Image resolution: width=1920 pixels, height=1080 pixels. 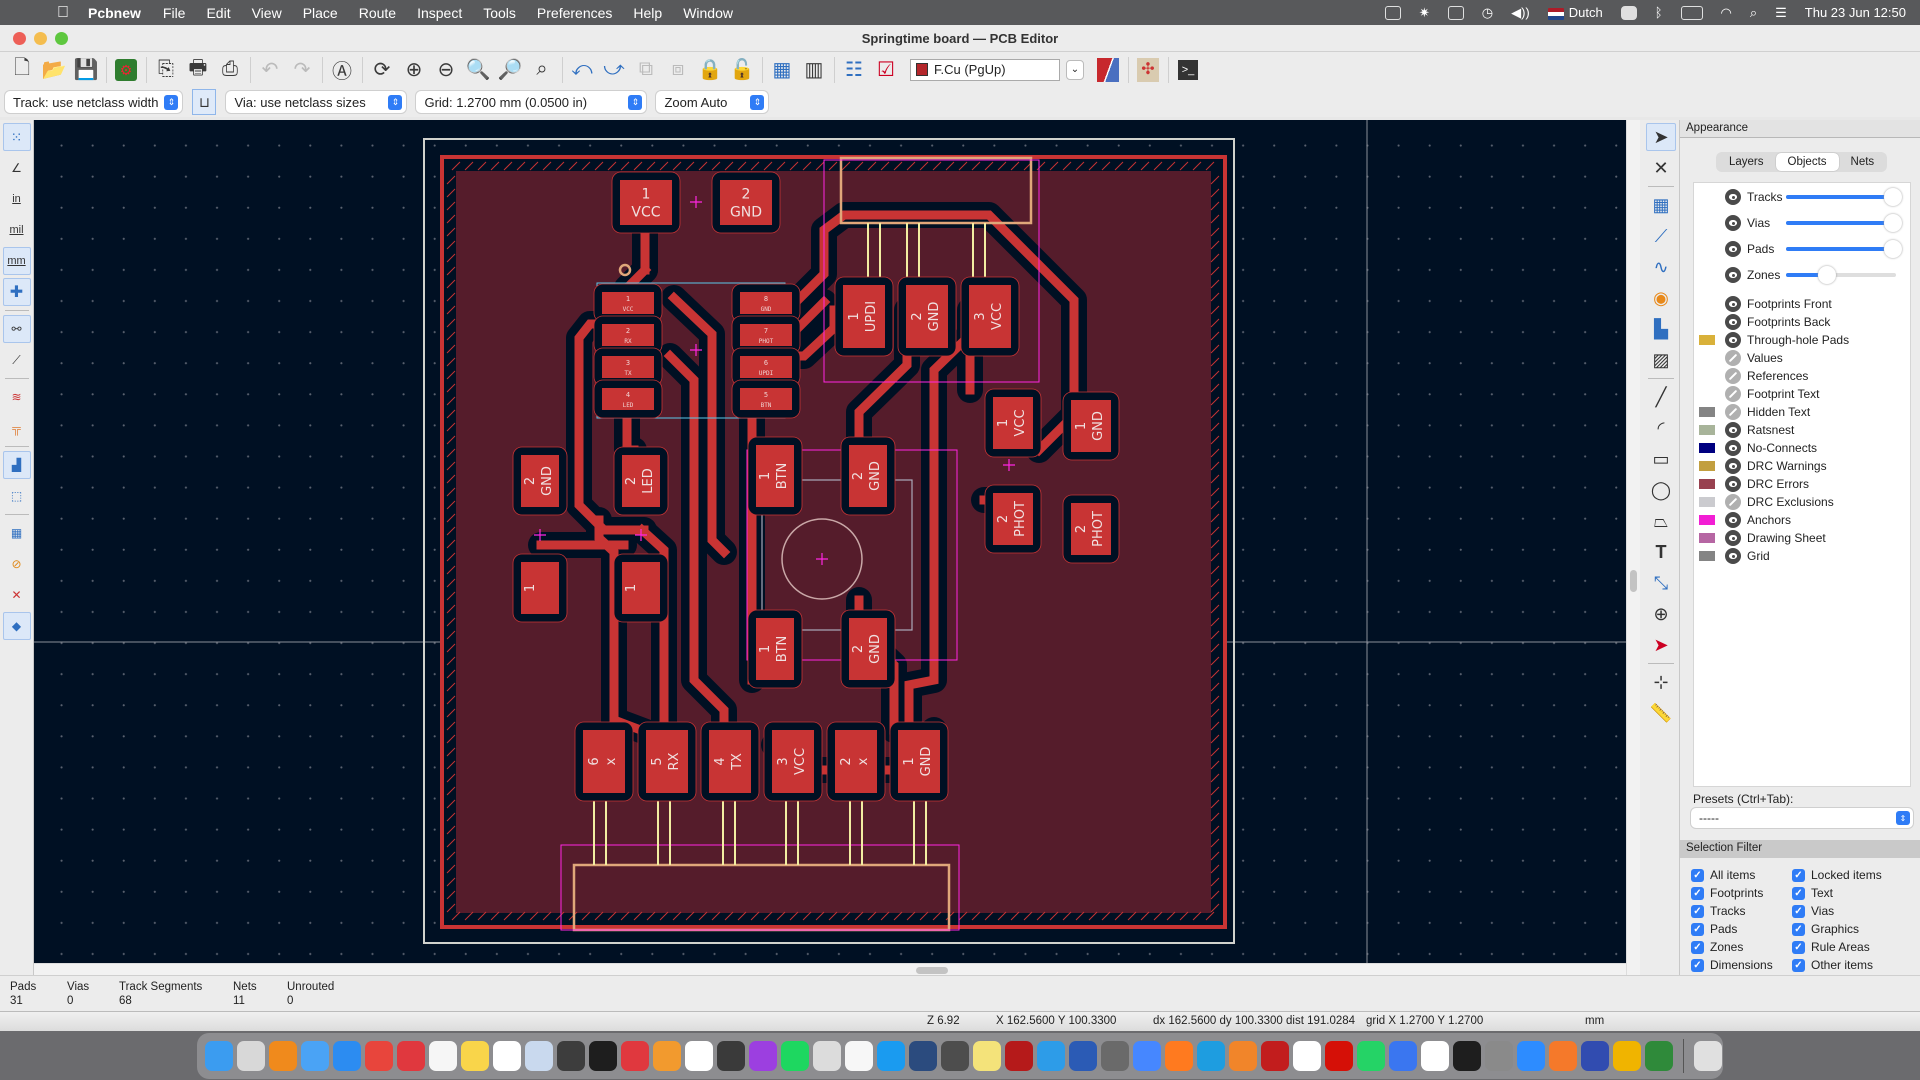 What do you see at coordinates (219, 1056) in the screenshot?
I see `dock-finder-icon` at bounding box center [219, 1056].